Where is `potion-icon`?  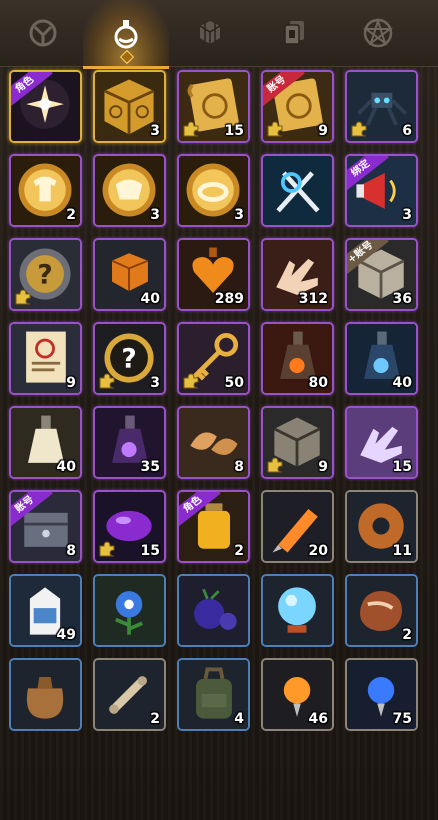 potion-icon is located at coordinates (126, 34).